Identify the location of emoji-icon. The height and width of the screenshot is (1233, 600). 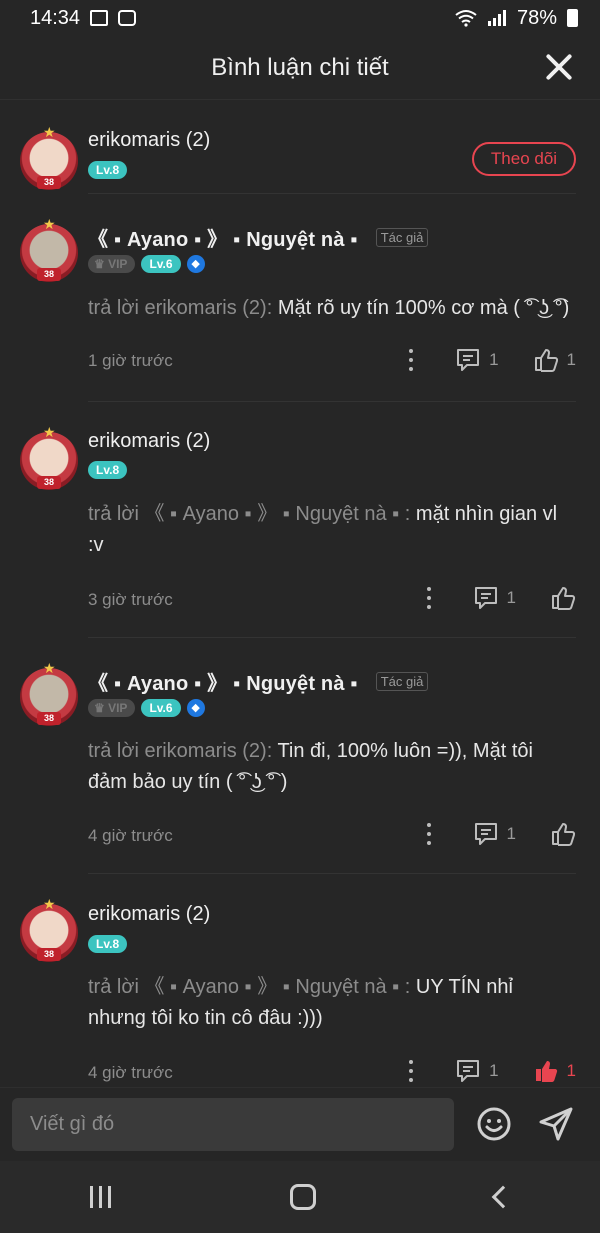
(494, 1126).